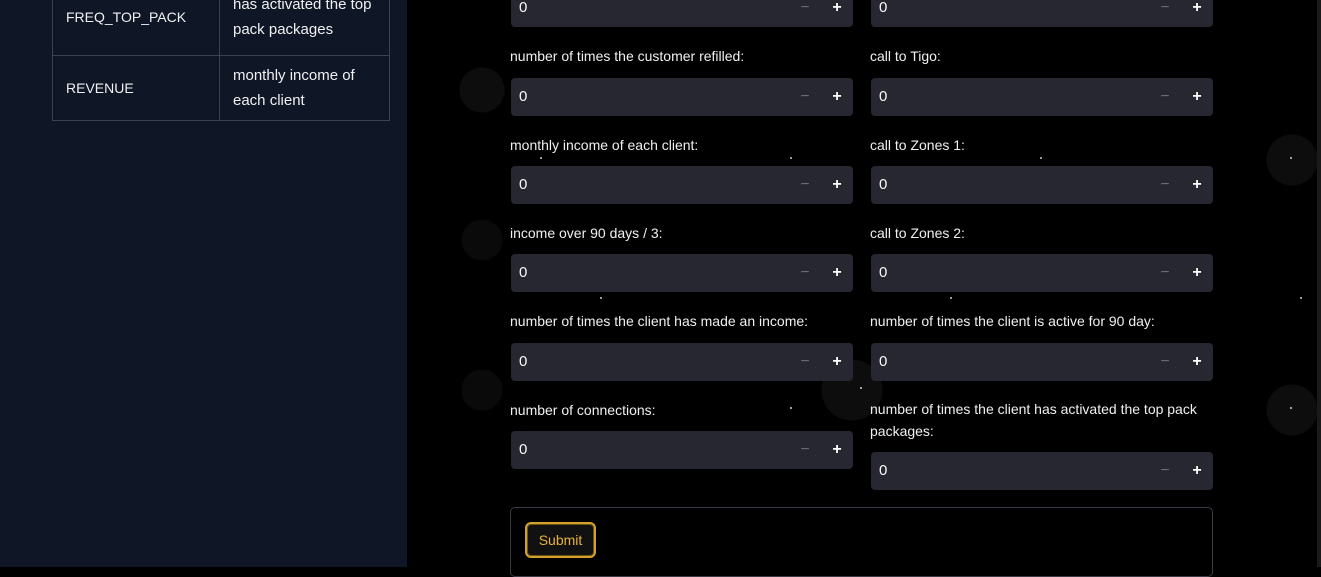 This screenshot has width=1321, height=577. Describe the element at coordinates (682, 362) in the screenshot. I see `number-input-income-count: 0 − +` at that location.